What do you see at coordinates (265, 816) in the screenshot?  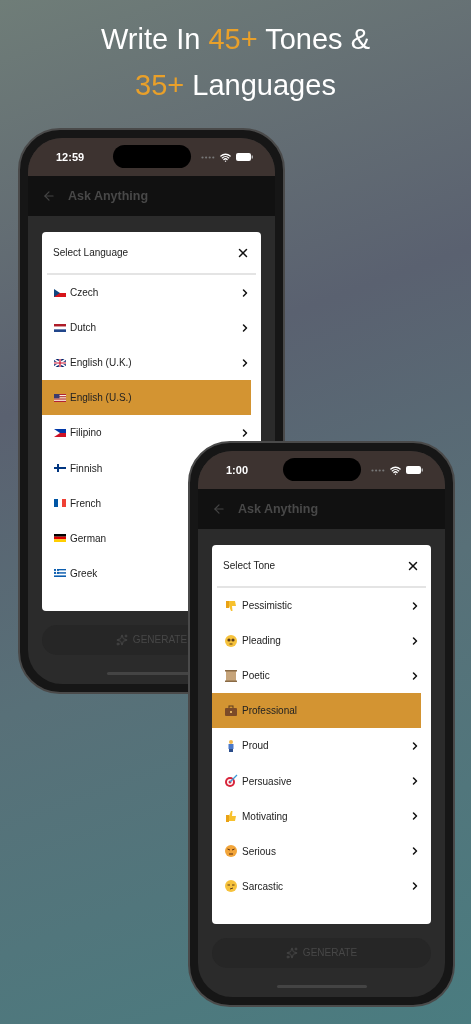 I see `option-label: Motivating` at bounding box center [265, 816].